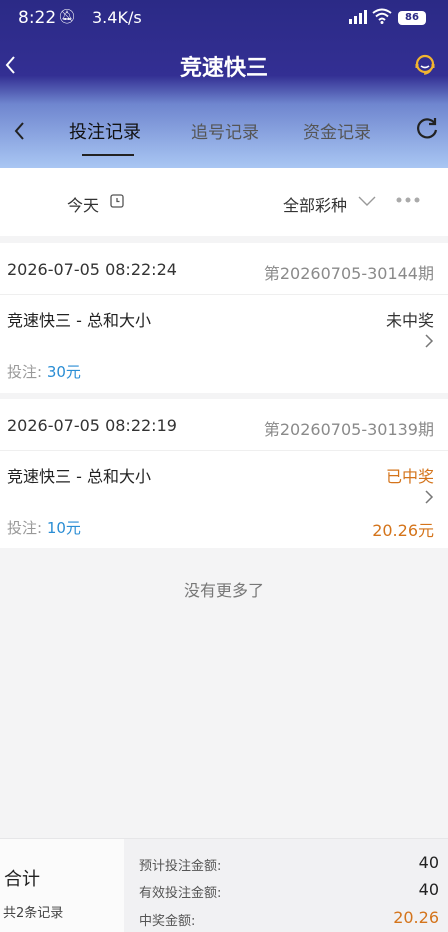  What do you see at coordinates (180, 893) in the screenshot?
I see `valid-label: 有效投注金额:` at bounding box center [180, 893].